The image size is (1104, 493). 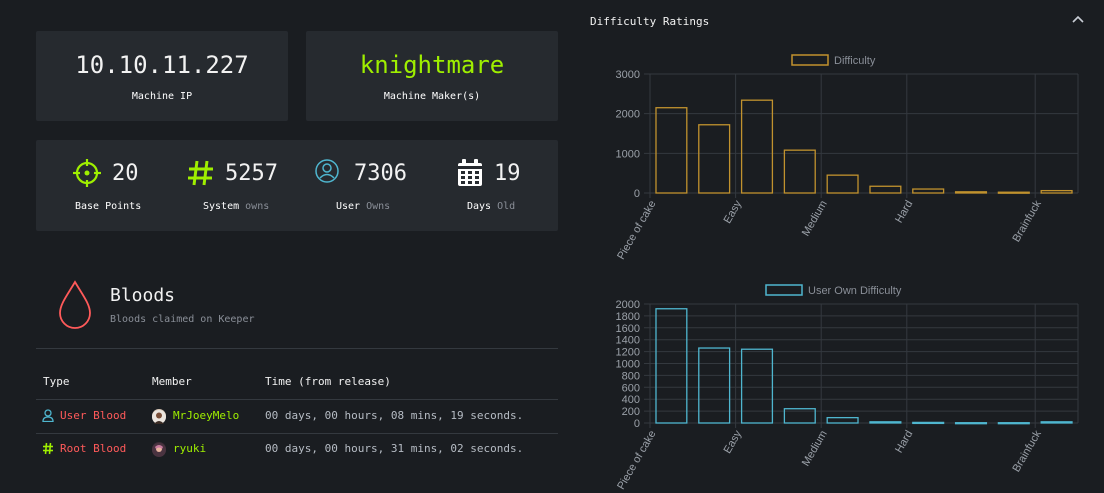 I want to click on bloods-title: Bloods, so click(x=143, y=295).